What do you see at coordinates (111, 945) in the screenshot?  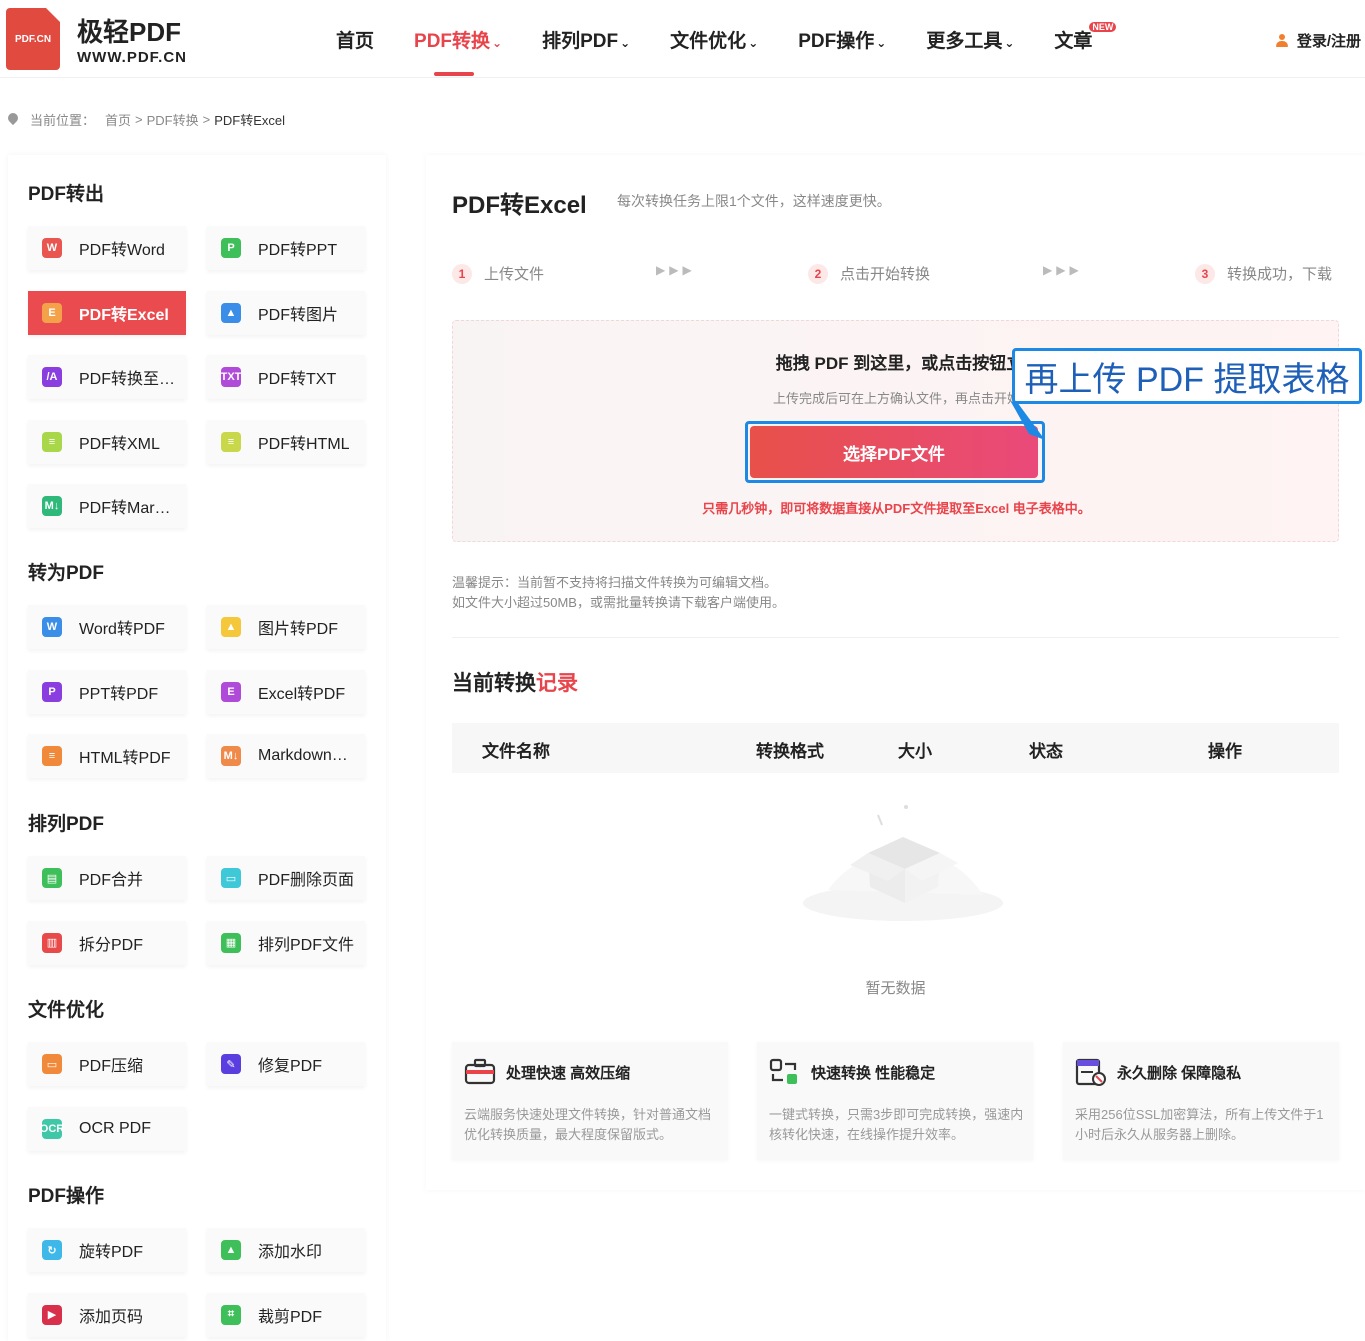 I see `tool-label: 拆分PDF` at bounding box center [111, 945].